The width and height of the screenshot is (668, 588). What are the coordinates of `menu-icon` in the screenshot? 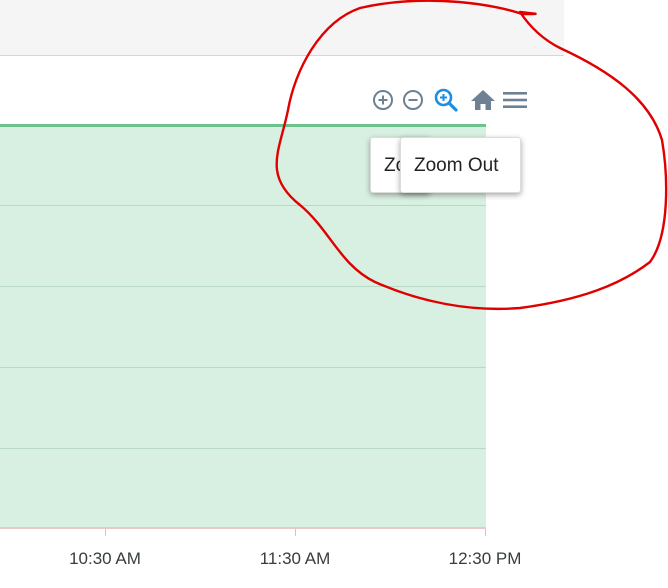 It's located at (515, 100).